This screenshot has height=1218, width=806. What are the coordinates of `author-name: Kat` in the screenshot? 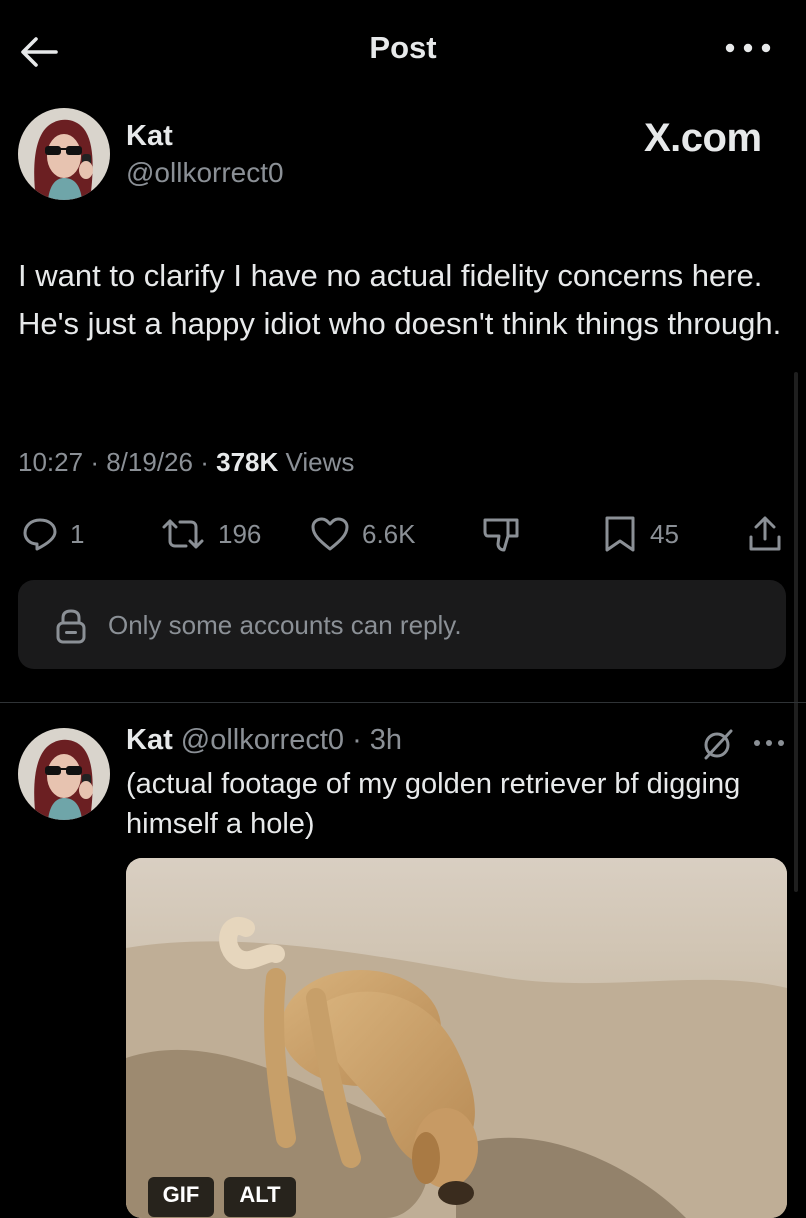 It's located at (149, 136).